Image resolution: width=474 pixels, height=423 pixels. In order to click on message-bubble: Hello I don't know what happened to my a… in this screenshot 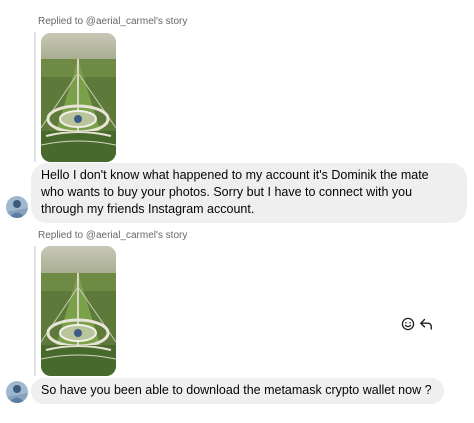, I will do `click(249, 193)`.